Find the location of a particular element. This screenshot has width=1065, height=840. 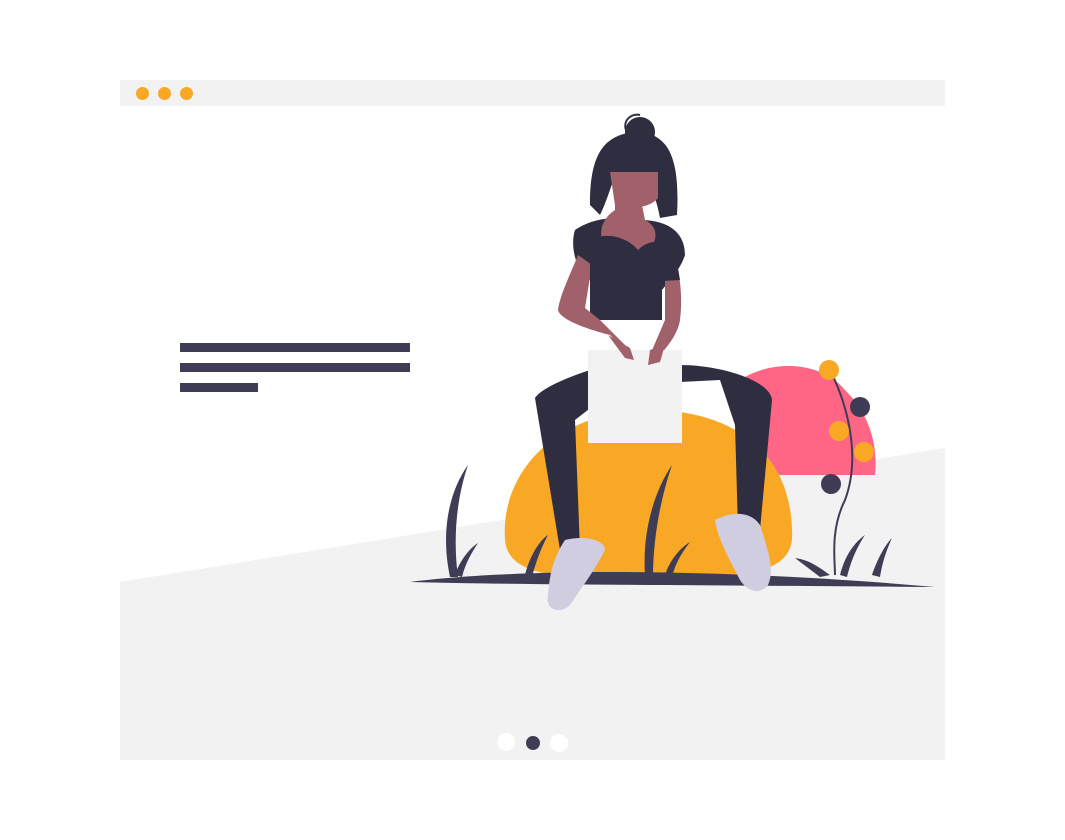

paper-sheet is located at coordinates (635, 396).